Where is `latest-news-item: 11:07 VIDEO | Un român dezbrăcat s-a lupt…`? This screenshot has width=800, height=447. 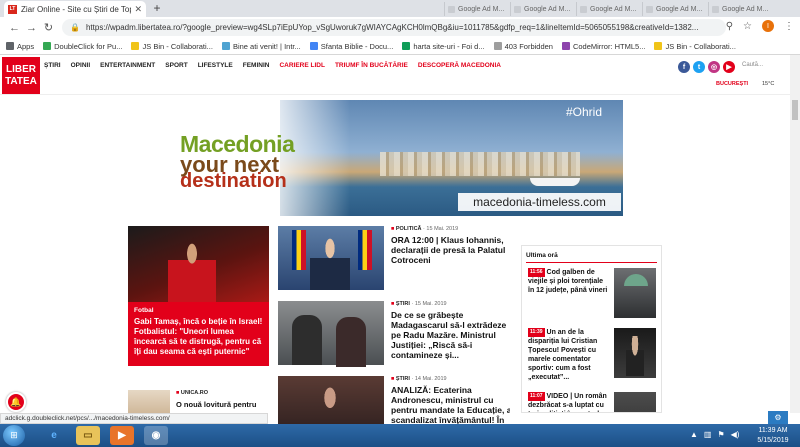
latest-news-item: 11:07 VIDEO | Un român dezbrăcat s-a lupt… is located at coordinates (593, 402).